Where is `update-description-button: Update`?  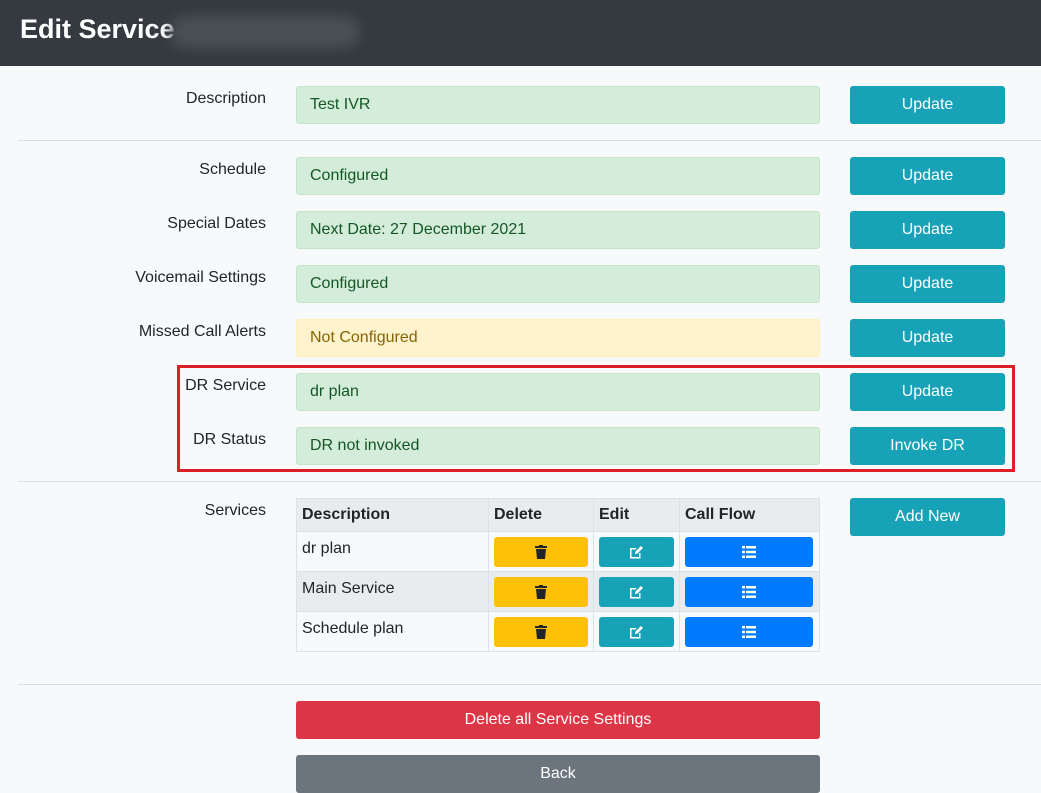
update-description-button: Update is located at coordinates (927, 105).